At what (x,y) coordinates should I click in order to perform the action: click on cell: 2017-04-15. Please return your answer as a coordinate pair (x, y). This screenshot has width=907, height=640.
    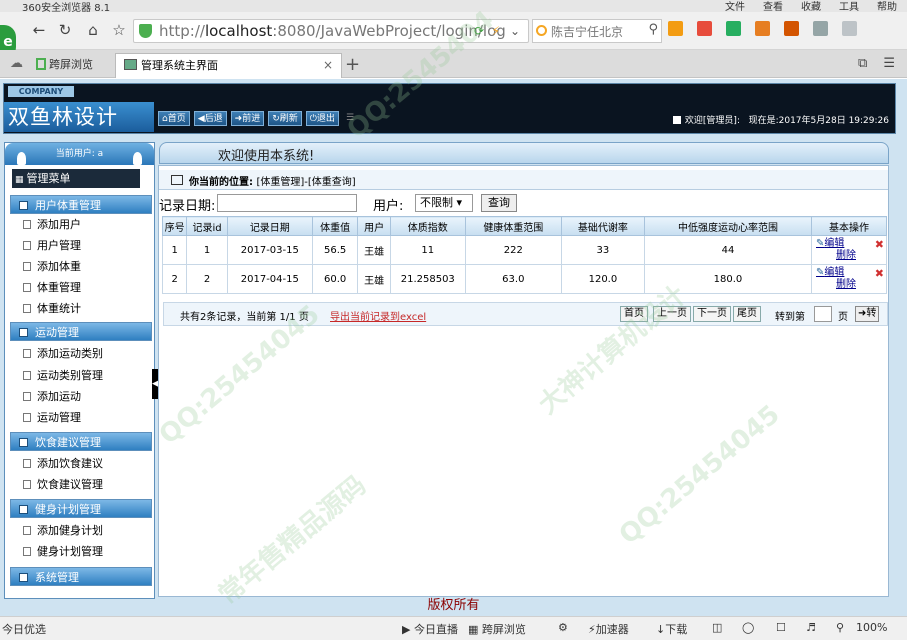
    Looking at the image, I should click on (269, 279).